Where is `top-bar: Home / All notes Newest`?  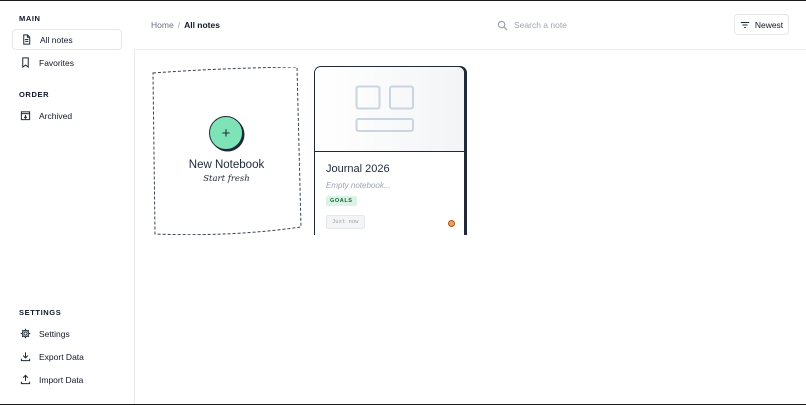 top-bar: Home / All notes Newest is located at coordinates (470, 25).